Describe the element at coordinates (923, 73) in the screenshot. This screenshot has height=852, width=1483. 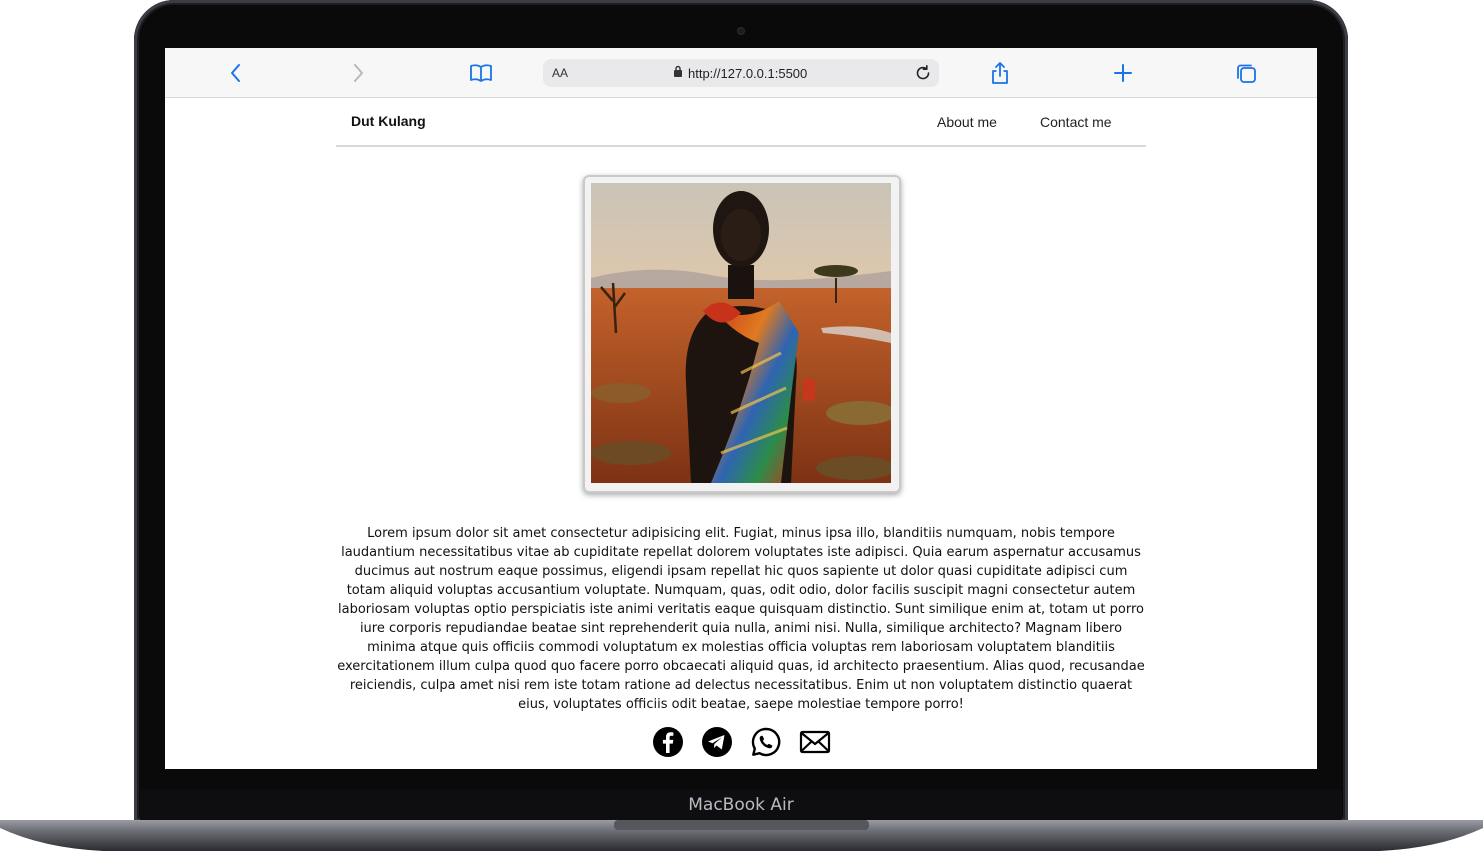
I see `reload-icon` at that location.